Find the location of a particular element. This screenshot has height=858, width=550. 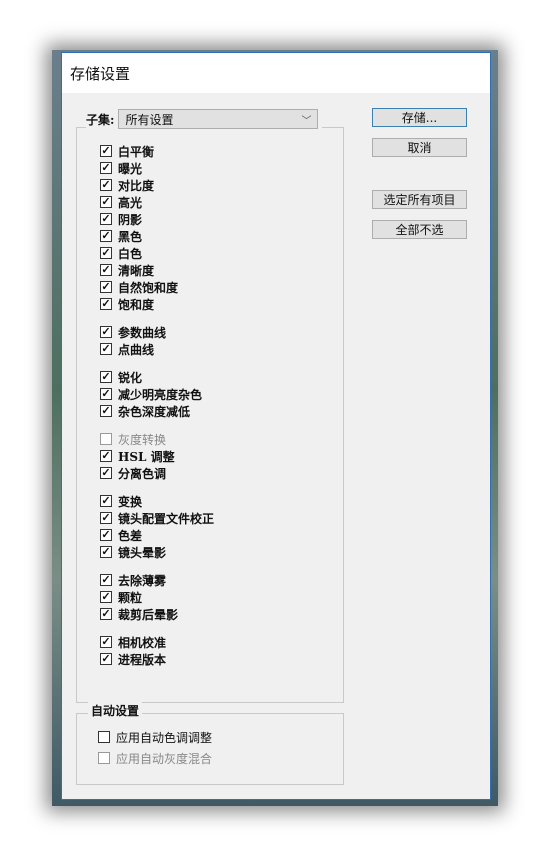

checkbox-row: ✓ 变换 is located at coordinates (121, 501).